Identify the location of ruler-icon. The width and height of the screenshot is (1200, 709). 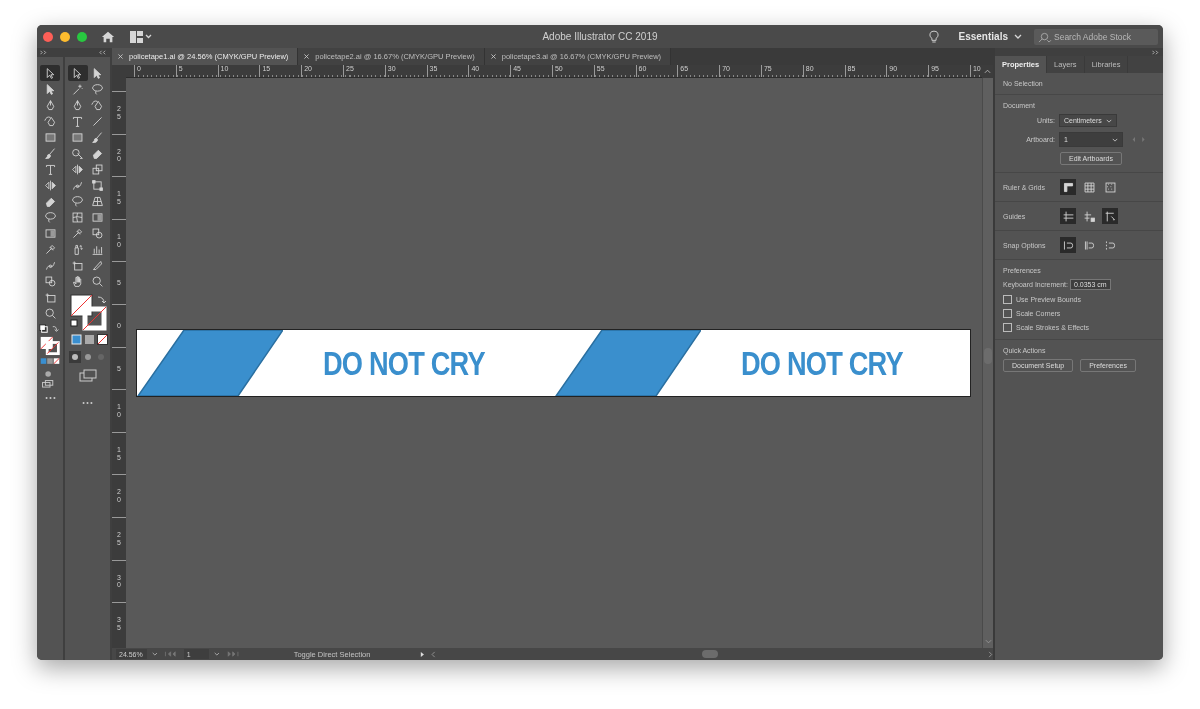
(1068, 187).